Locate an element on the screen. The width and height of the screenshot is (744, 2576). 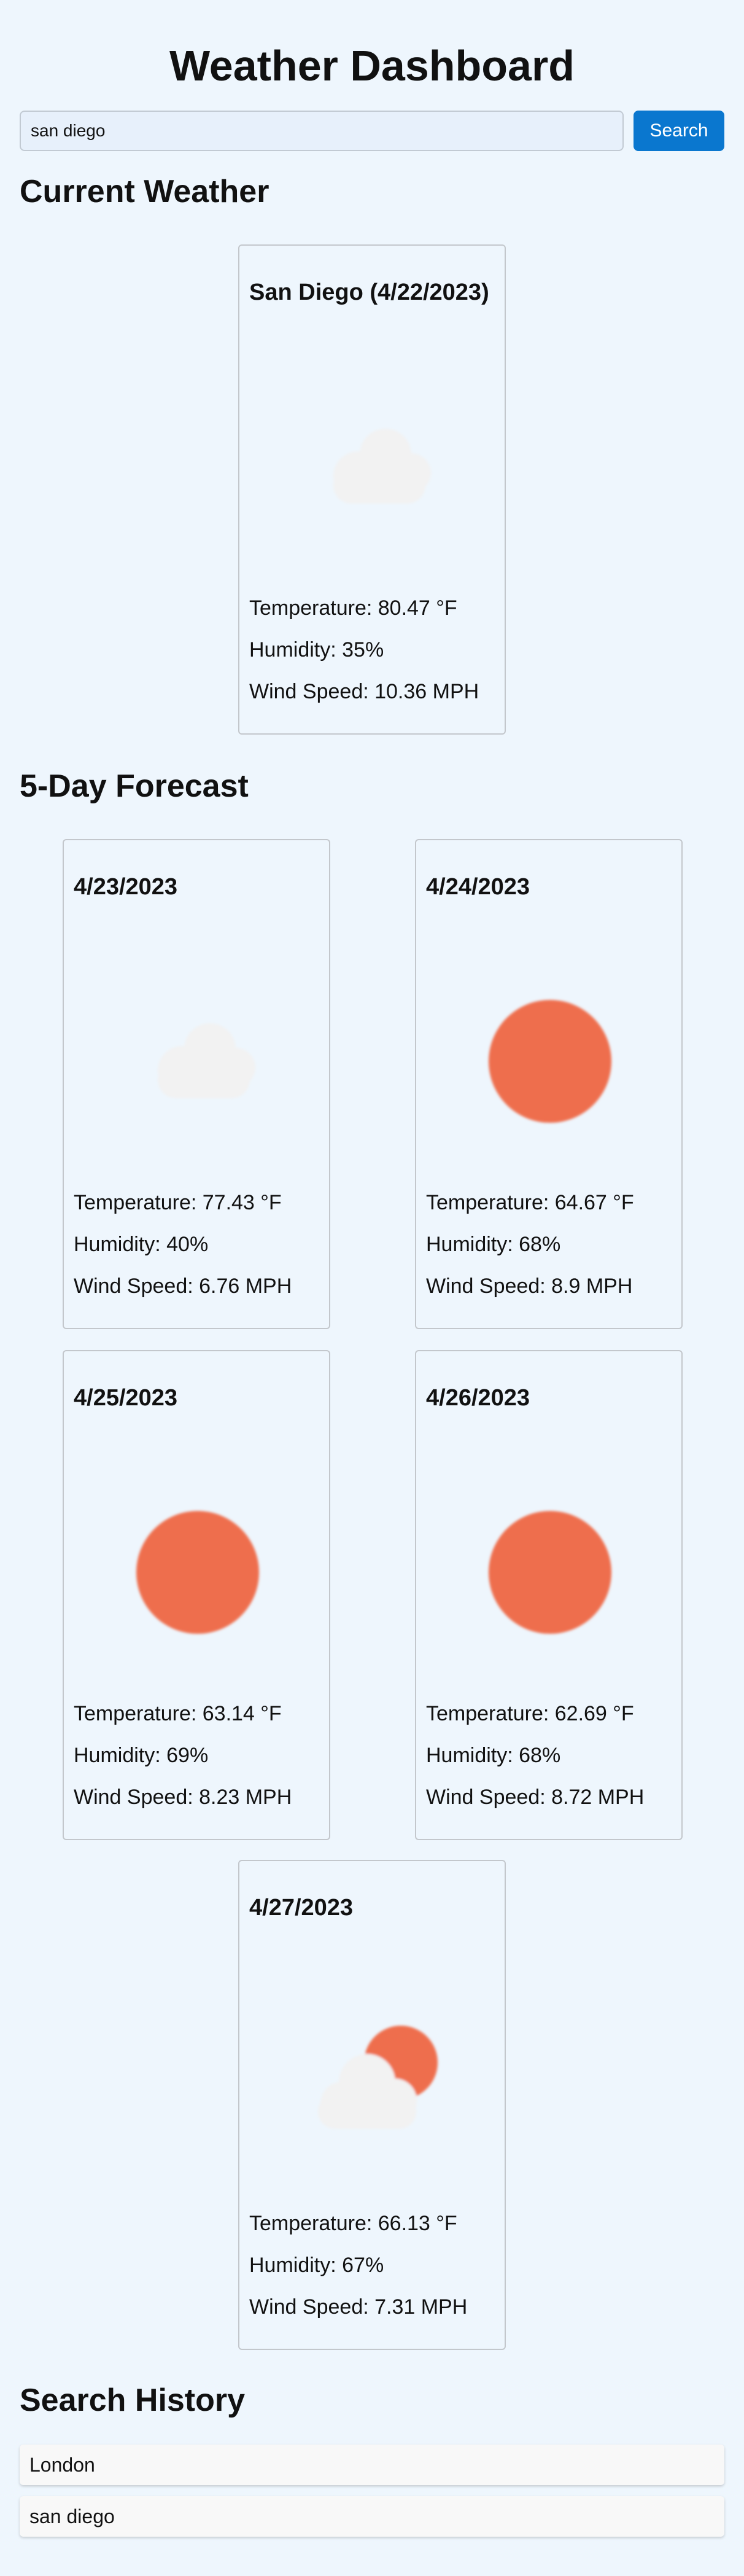
page-title: Weather Dashboard is located at coordinates (372, 66).